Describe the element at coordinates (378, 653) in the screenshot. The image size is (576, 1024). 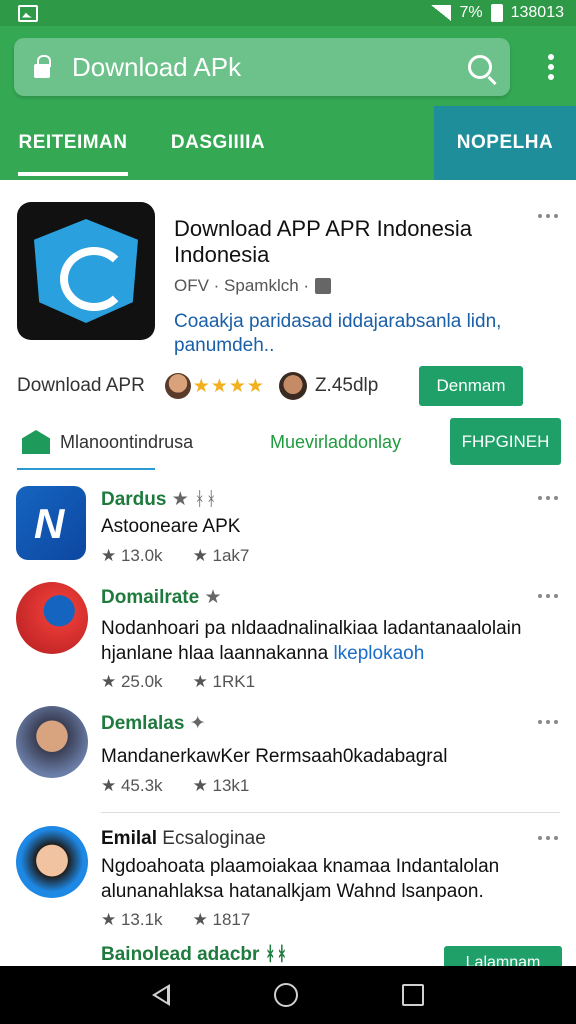
I see `item-text-link: lkeplokaoh` at that location.